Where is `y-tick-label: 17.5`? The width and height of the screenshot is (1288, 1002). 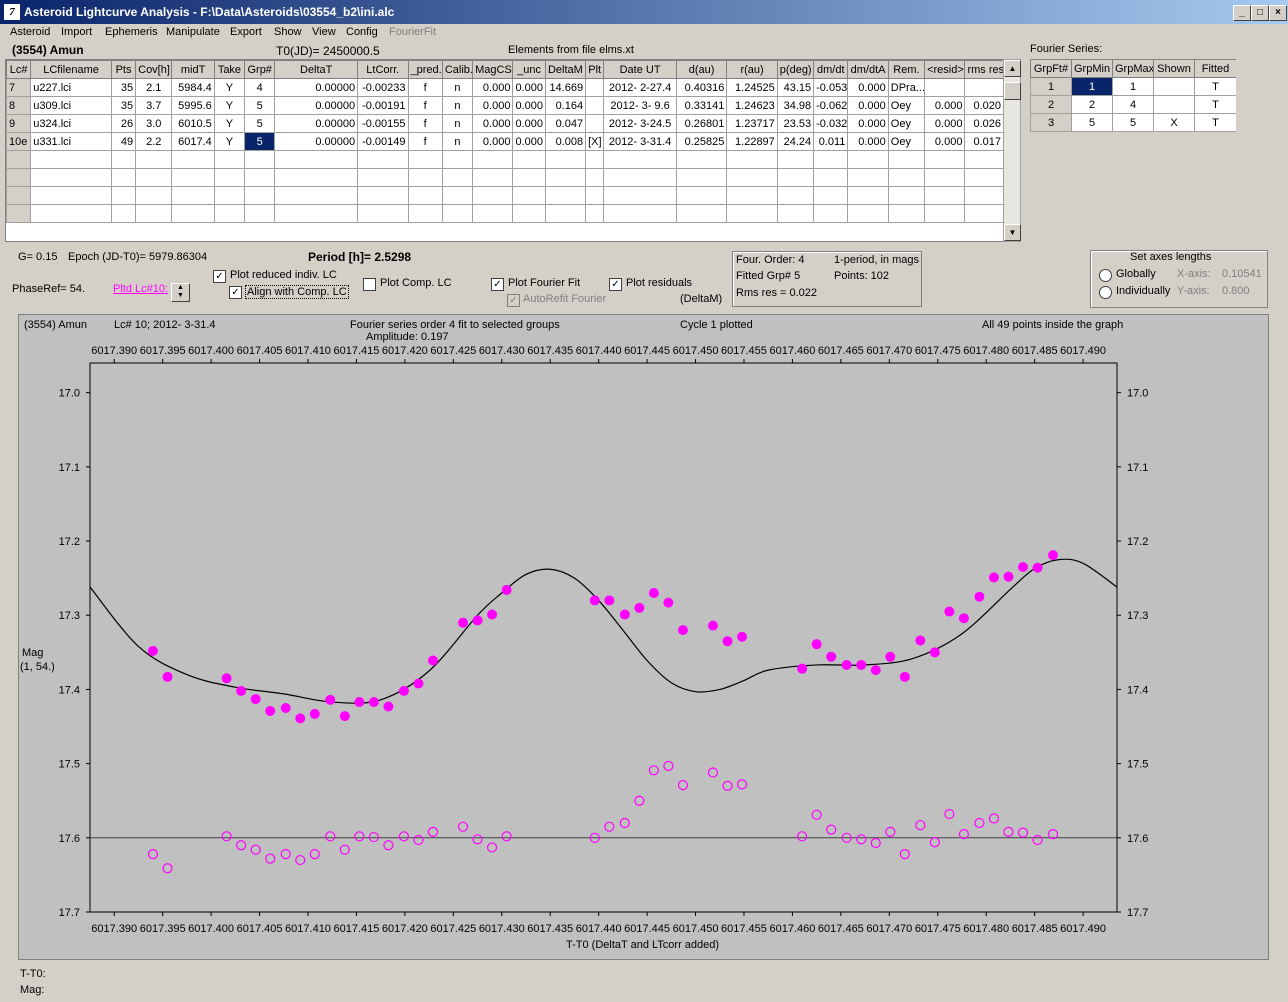
y-tick-label: 17.5 is located at coordinates (69, 765).